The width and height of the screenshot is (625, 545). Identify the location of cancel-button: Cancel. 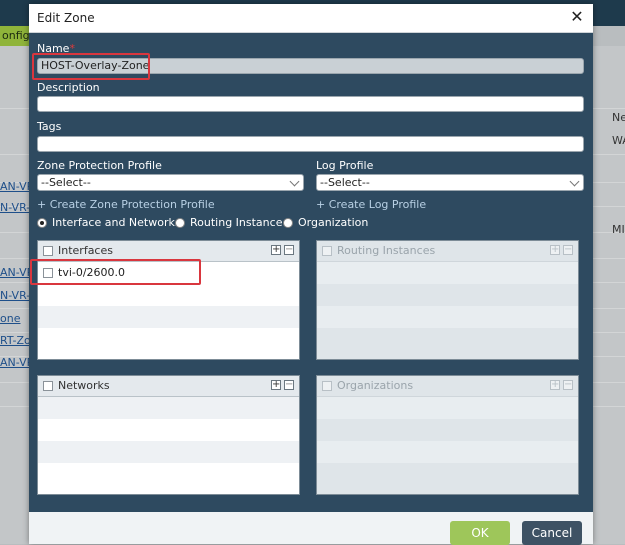
(552, 533).